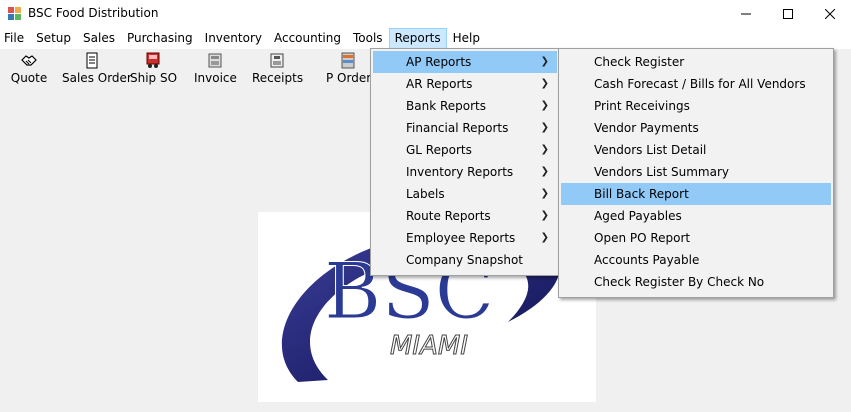 The image size is (851, 412). Describe the element at coordinates (307, 38) in the screenshot. I see `menu-accounting: Accounting` at that location.